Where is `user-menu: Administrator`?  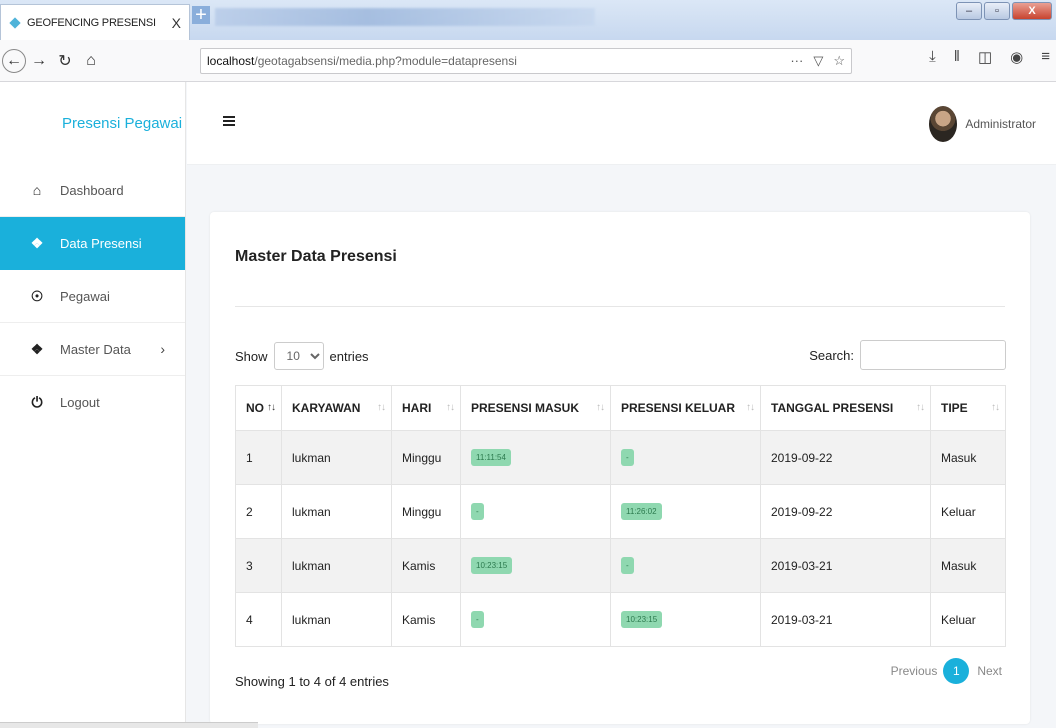
user-menu: Administrator is located at coordinates (982, 124).